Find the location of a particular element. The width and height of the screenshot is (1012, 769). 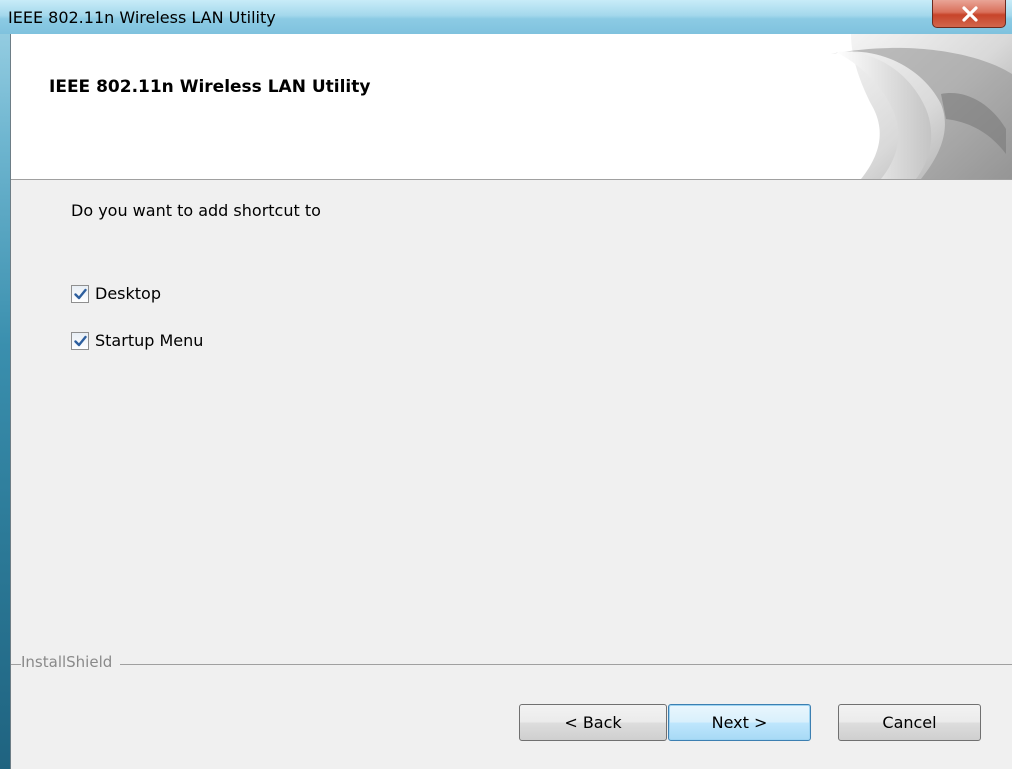

title-bar: IEEE 802.11n Wireless LAN Utility is located at coordinates (506, 17).